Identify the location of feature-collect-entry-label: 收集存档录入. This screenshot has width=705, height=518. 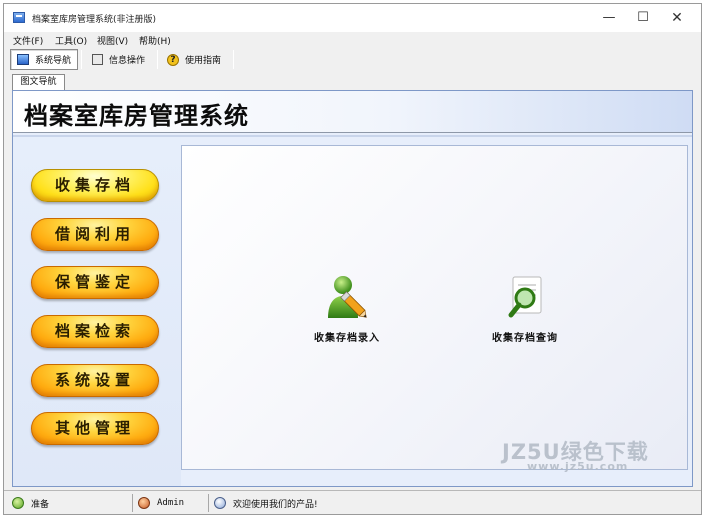
(347, 338).